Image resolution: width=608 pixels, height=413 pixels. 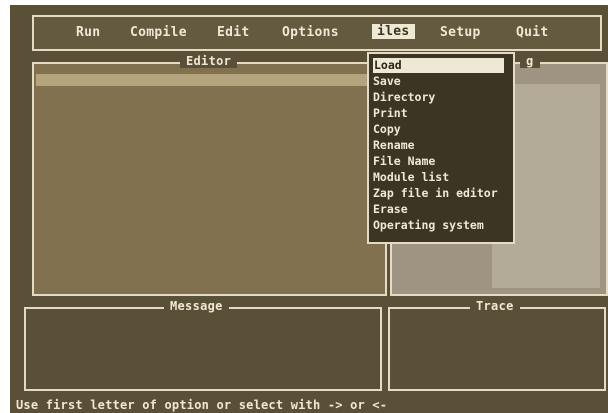 I want to click on menu-quit: Quit, so click(x=532, y=32).